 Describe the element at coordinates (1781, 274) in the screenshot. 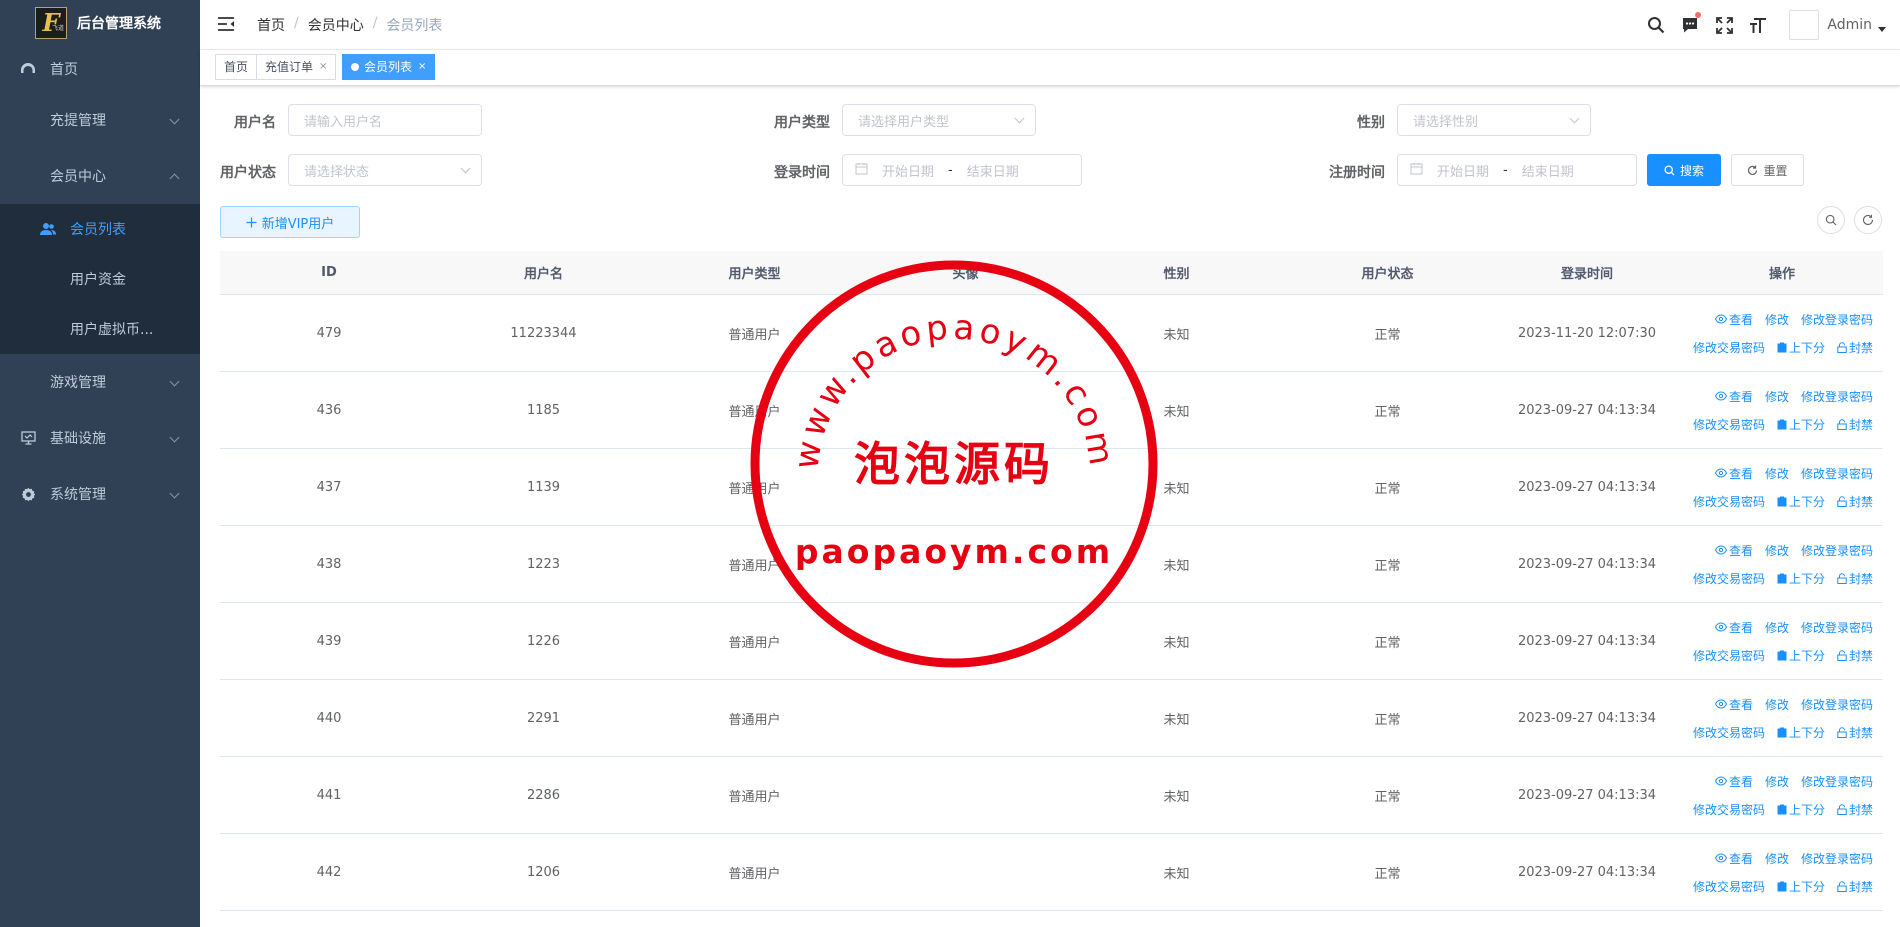

I see `column-header-actions: 操作` at that location.